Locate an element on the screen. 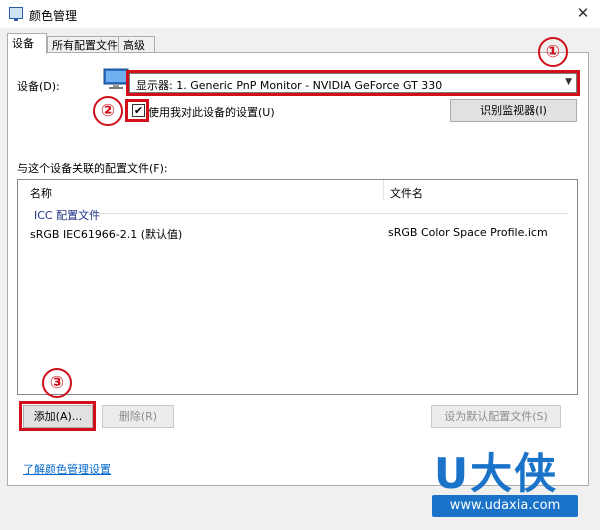 This screenshot has width=600, height=530. column-divider is located at coordinates (383, 190).